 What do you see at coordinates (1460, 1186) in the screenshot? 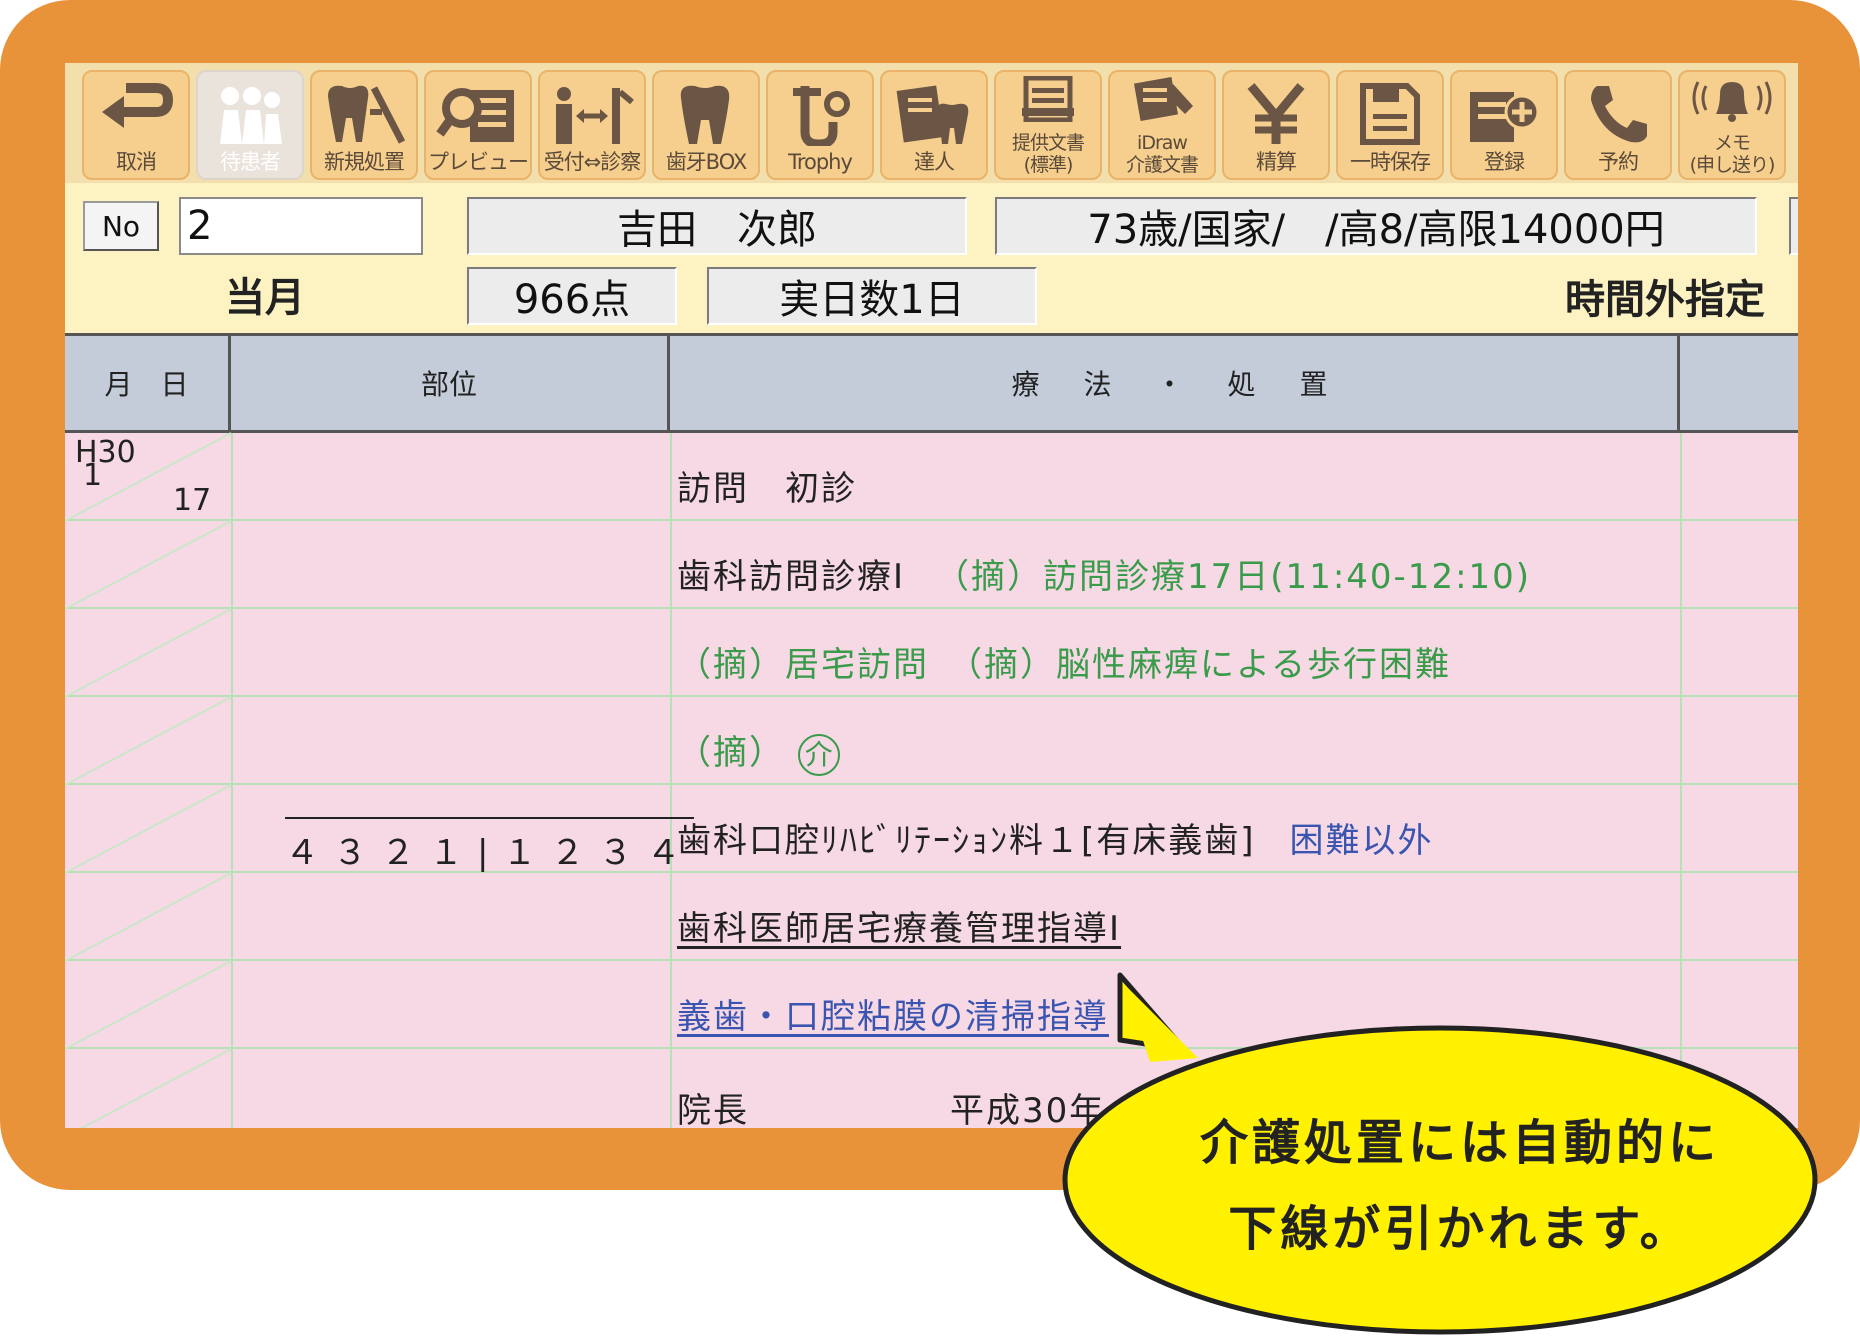
I see `callout-text: 介護処置には自動的に 下線が引かれます。` at bounding box center [1460, 1186].